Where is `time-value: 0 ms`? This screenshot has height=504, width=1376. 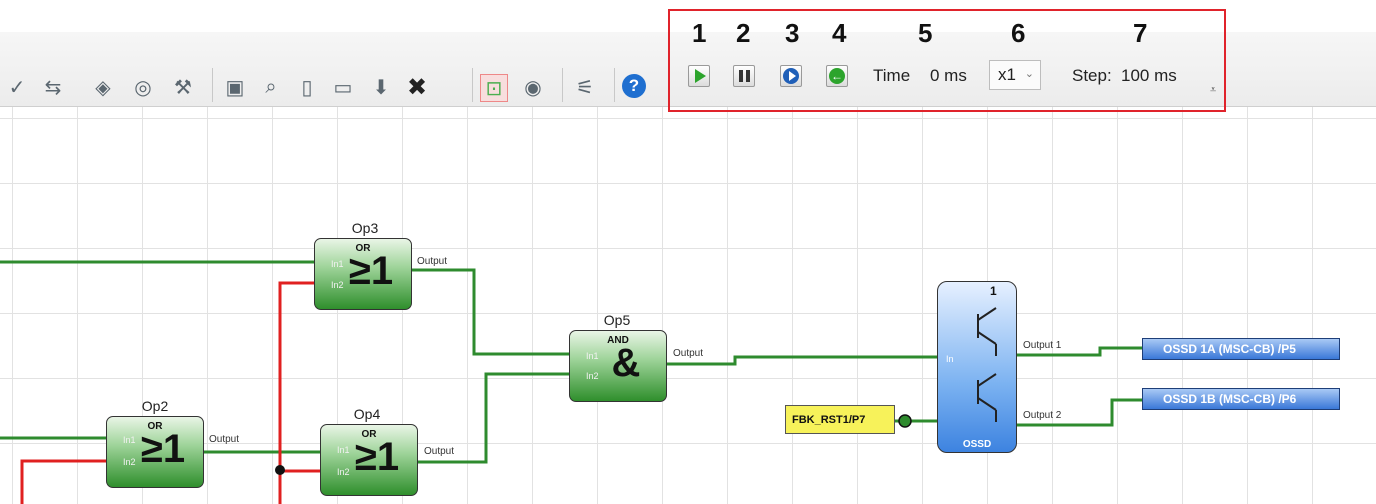 time-value: 0 ms is located at coordinates (948, 75).